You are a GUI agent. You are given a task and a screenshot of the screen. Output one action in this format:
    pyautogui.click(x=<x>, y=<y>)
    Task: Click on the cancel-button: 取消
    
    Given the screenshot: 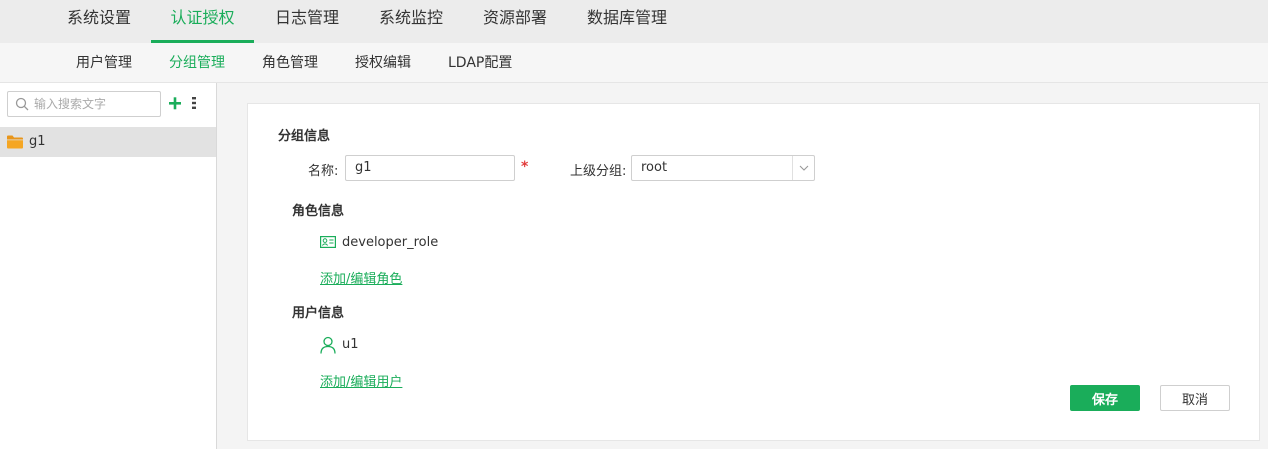 What is the action you would take?
    pyautogui.click(x=1195, y=398)
    